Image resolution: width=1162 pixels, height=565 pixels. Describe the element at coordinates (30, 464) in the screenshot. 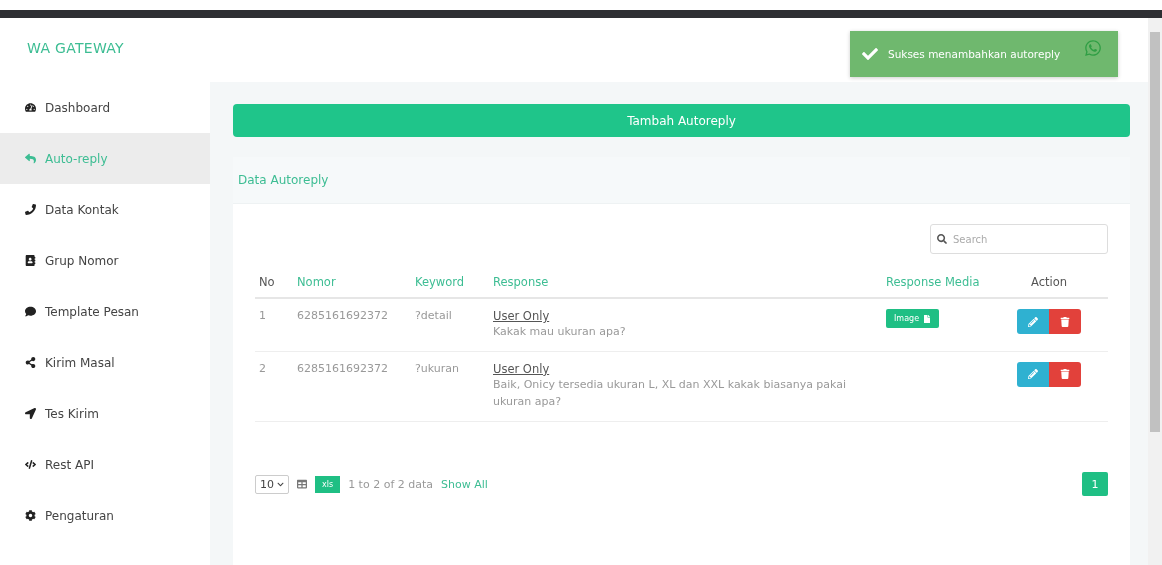

I see `code-icon` at that location.